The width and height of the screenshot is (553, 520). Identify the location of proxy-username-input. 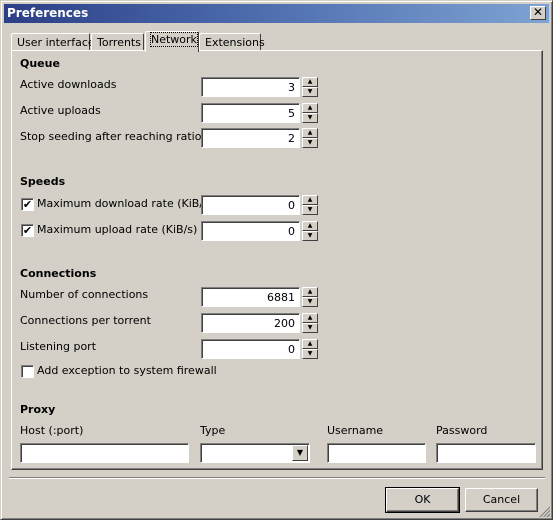
(376, 453).